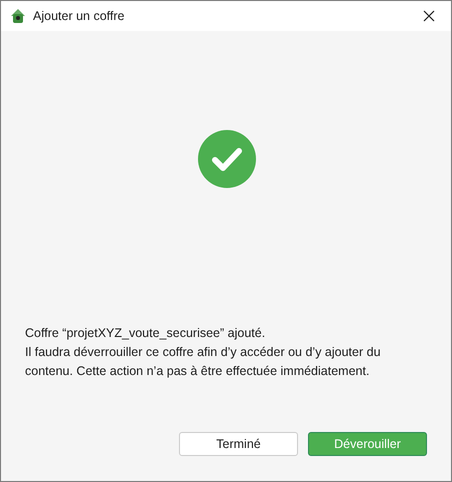  What do you see at coordinates (203, 362) in the screenshot?
I see `message-text: Il faudra déverrouiller ce coffre afin d’y accéder ou d’y ajouter du contenu. Cette action n’a pas à être effectuée immédiatement.` at bounding box center [203, 362].